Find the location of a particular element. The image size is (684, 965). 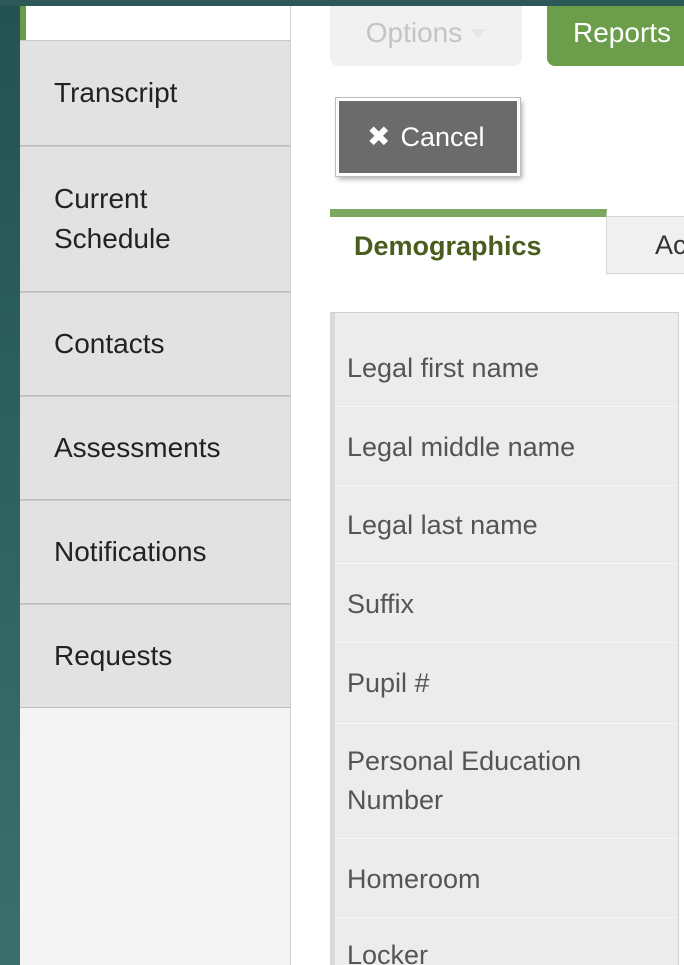

tab-next: Ac is located at coordinates (645, 244).